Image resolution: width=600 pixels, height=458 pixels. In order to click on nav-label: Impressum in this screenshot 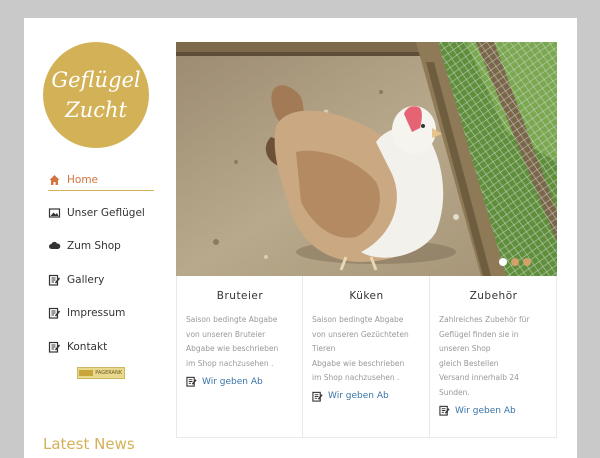, I will do `click(96, 313)`.